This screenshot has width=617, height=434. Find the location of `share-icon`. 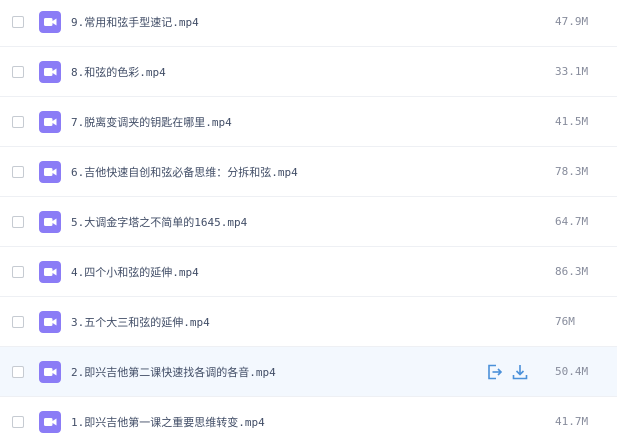

share-icon is located at coordinates (495, 372).